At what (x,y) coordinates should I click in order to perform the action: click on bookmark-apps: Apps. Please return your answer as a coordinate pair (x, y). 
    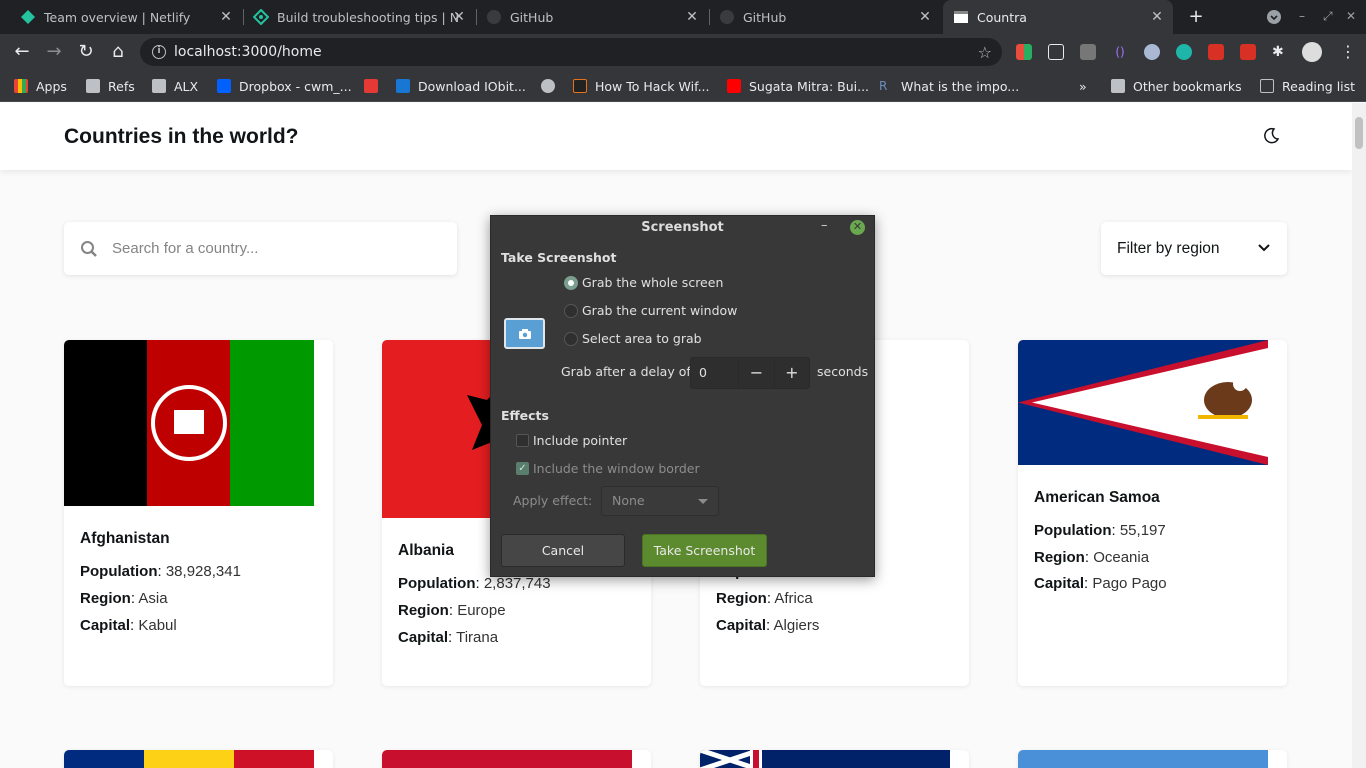
    Looking at the image, I should click on (40, 86).